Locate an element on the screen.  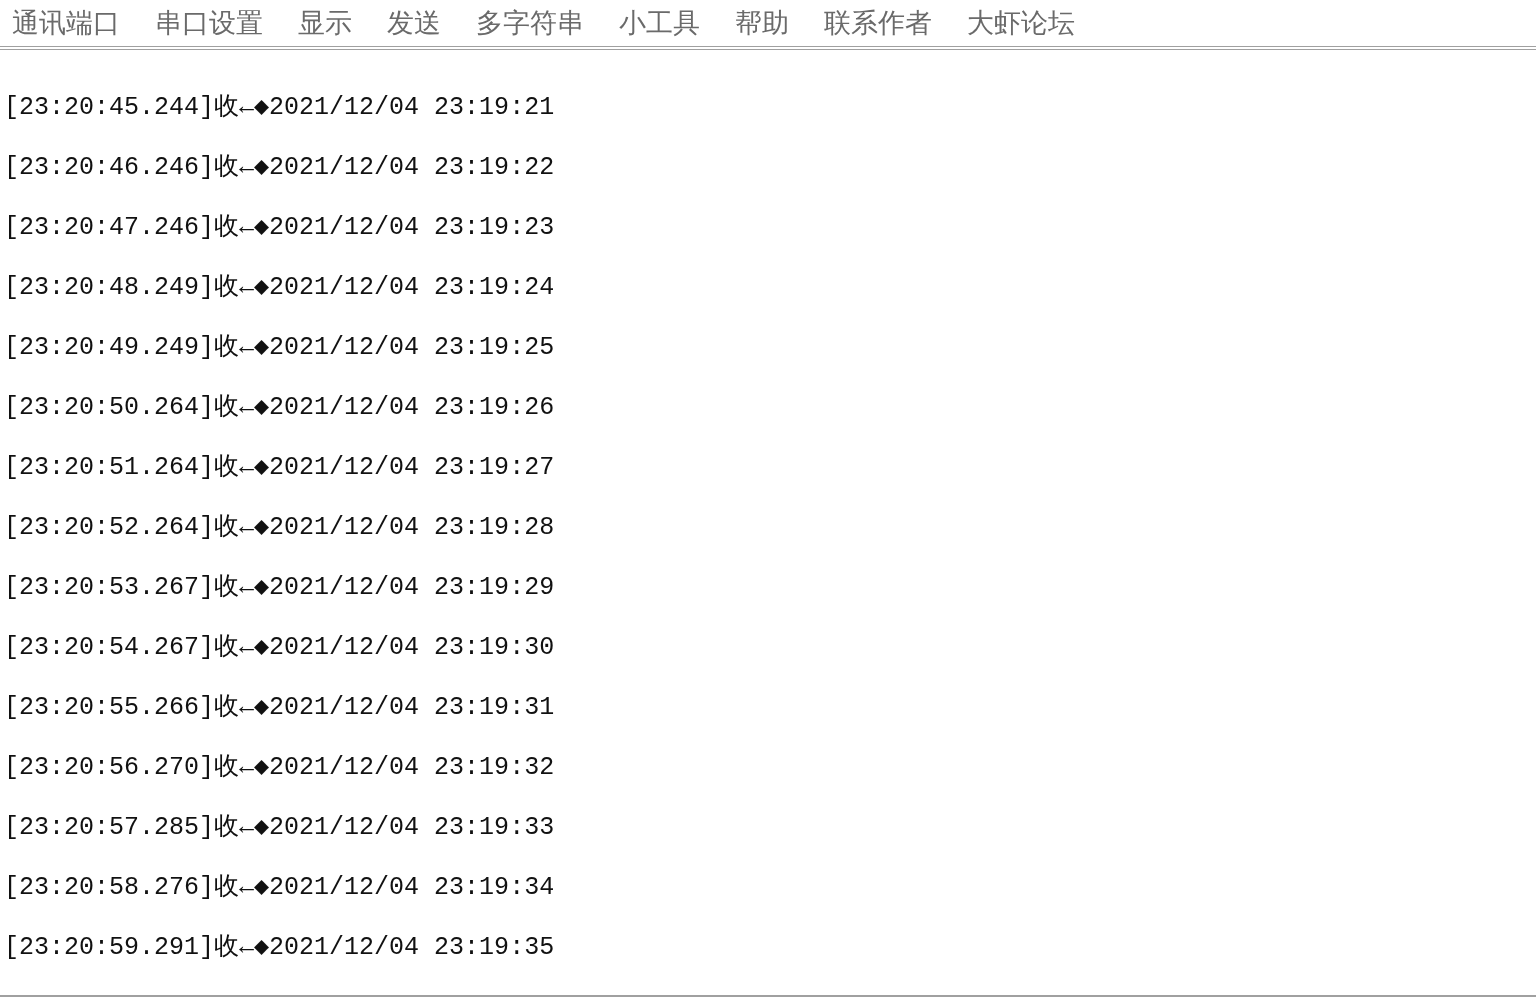
menu-item: 发送 is located at coordinates (414, 23).